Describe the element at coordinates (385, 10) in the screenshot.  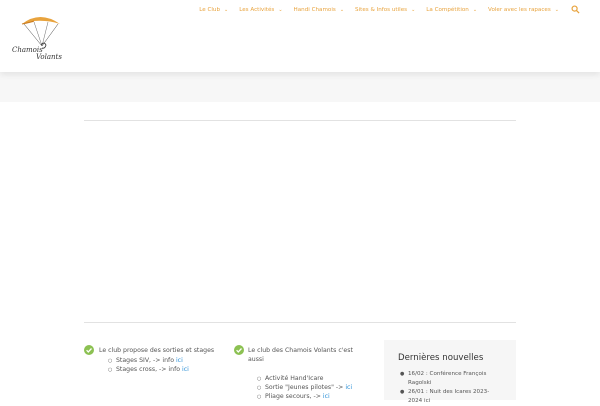
I see `nav-item-sites-infos: Sites & Infos utiles ⌄` at that location.